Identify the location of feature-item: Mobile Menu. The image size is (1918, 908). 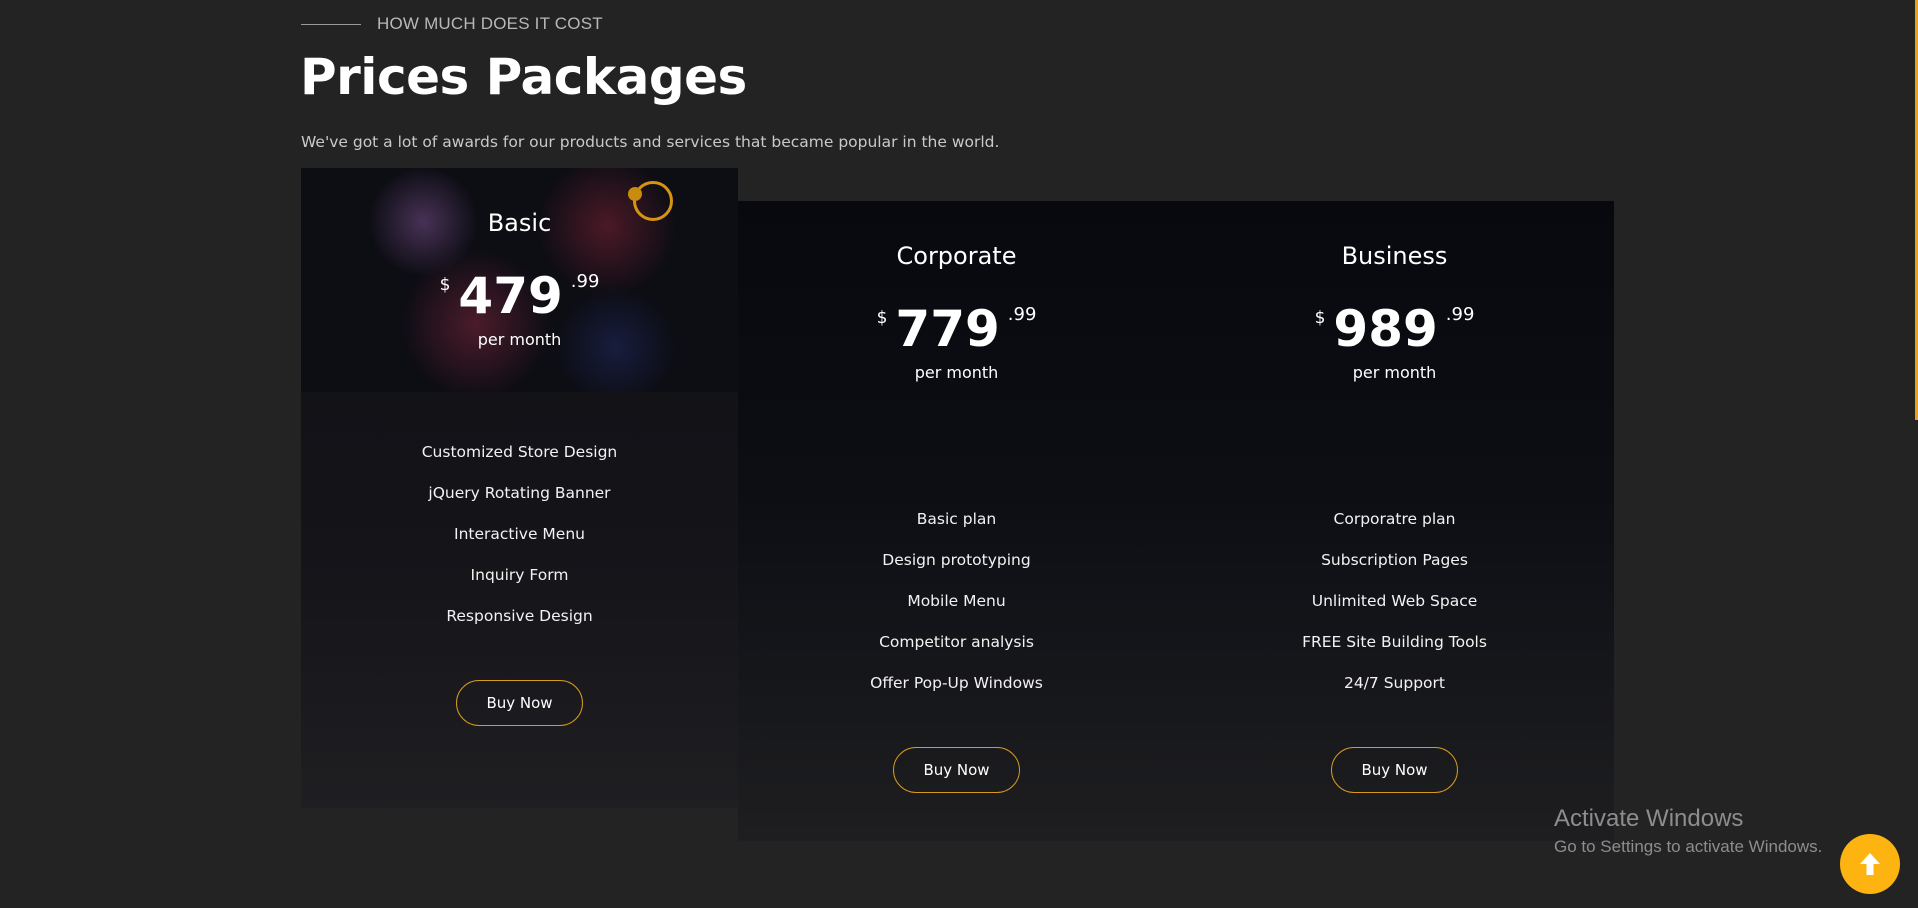
(956, 601).